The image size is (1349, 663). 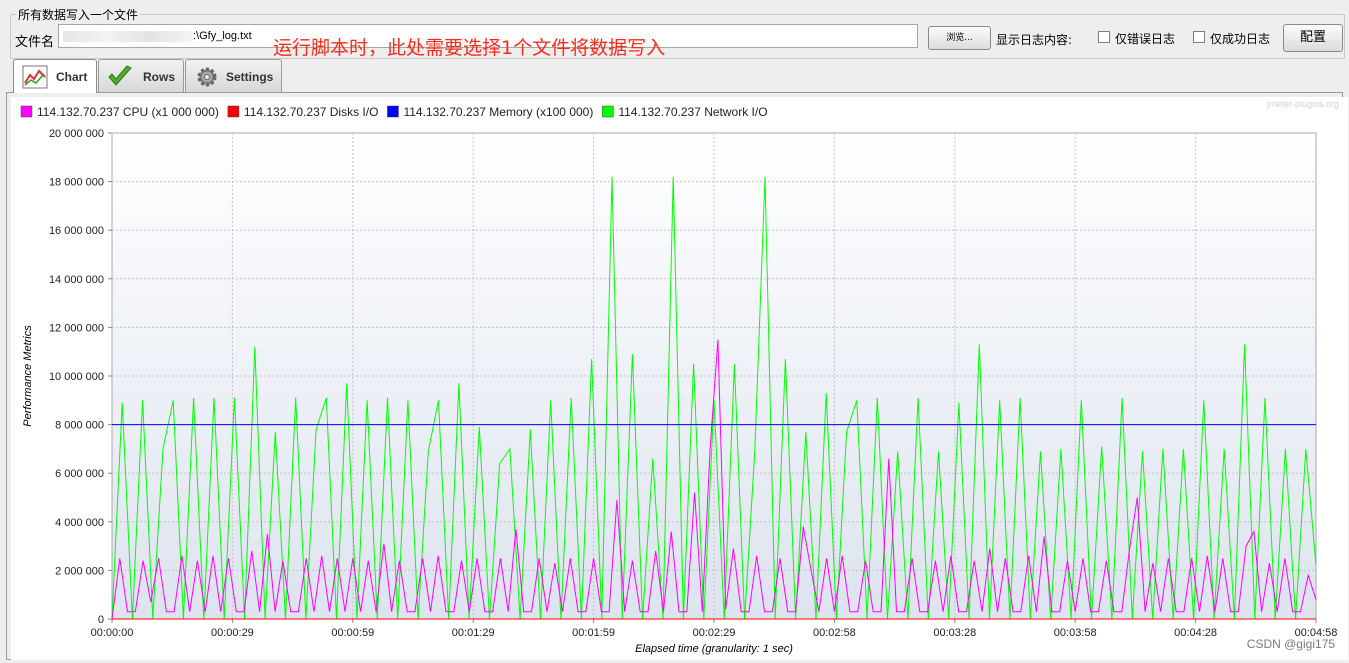 I want to click on tab-settings-label: Settings, so click(x=250, y=77).